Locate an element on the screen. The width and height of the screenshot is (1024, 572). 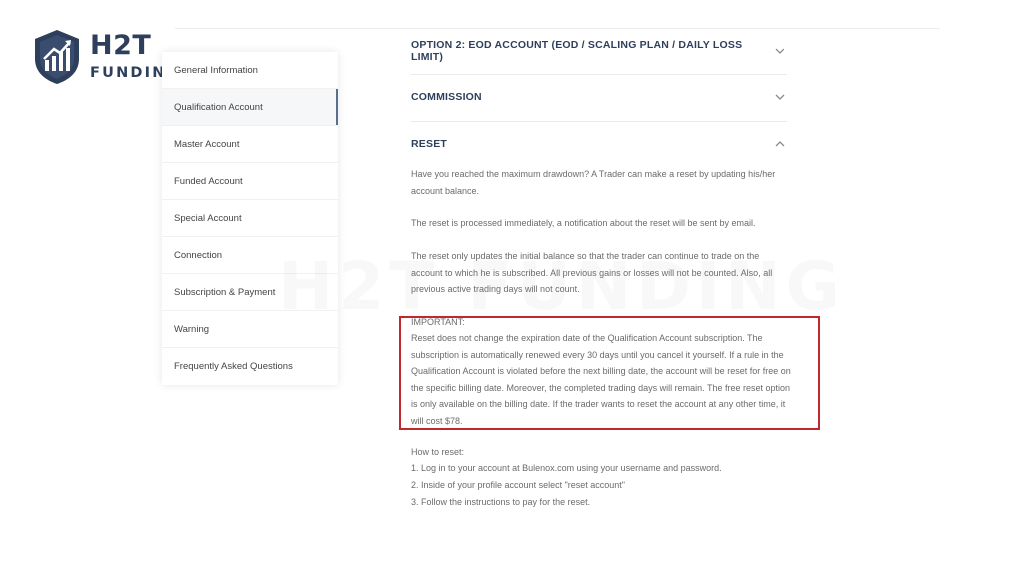
sidebar-item-label: Funded Account is located at coordinates (208, 181).